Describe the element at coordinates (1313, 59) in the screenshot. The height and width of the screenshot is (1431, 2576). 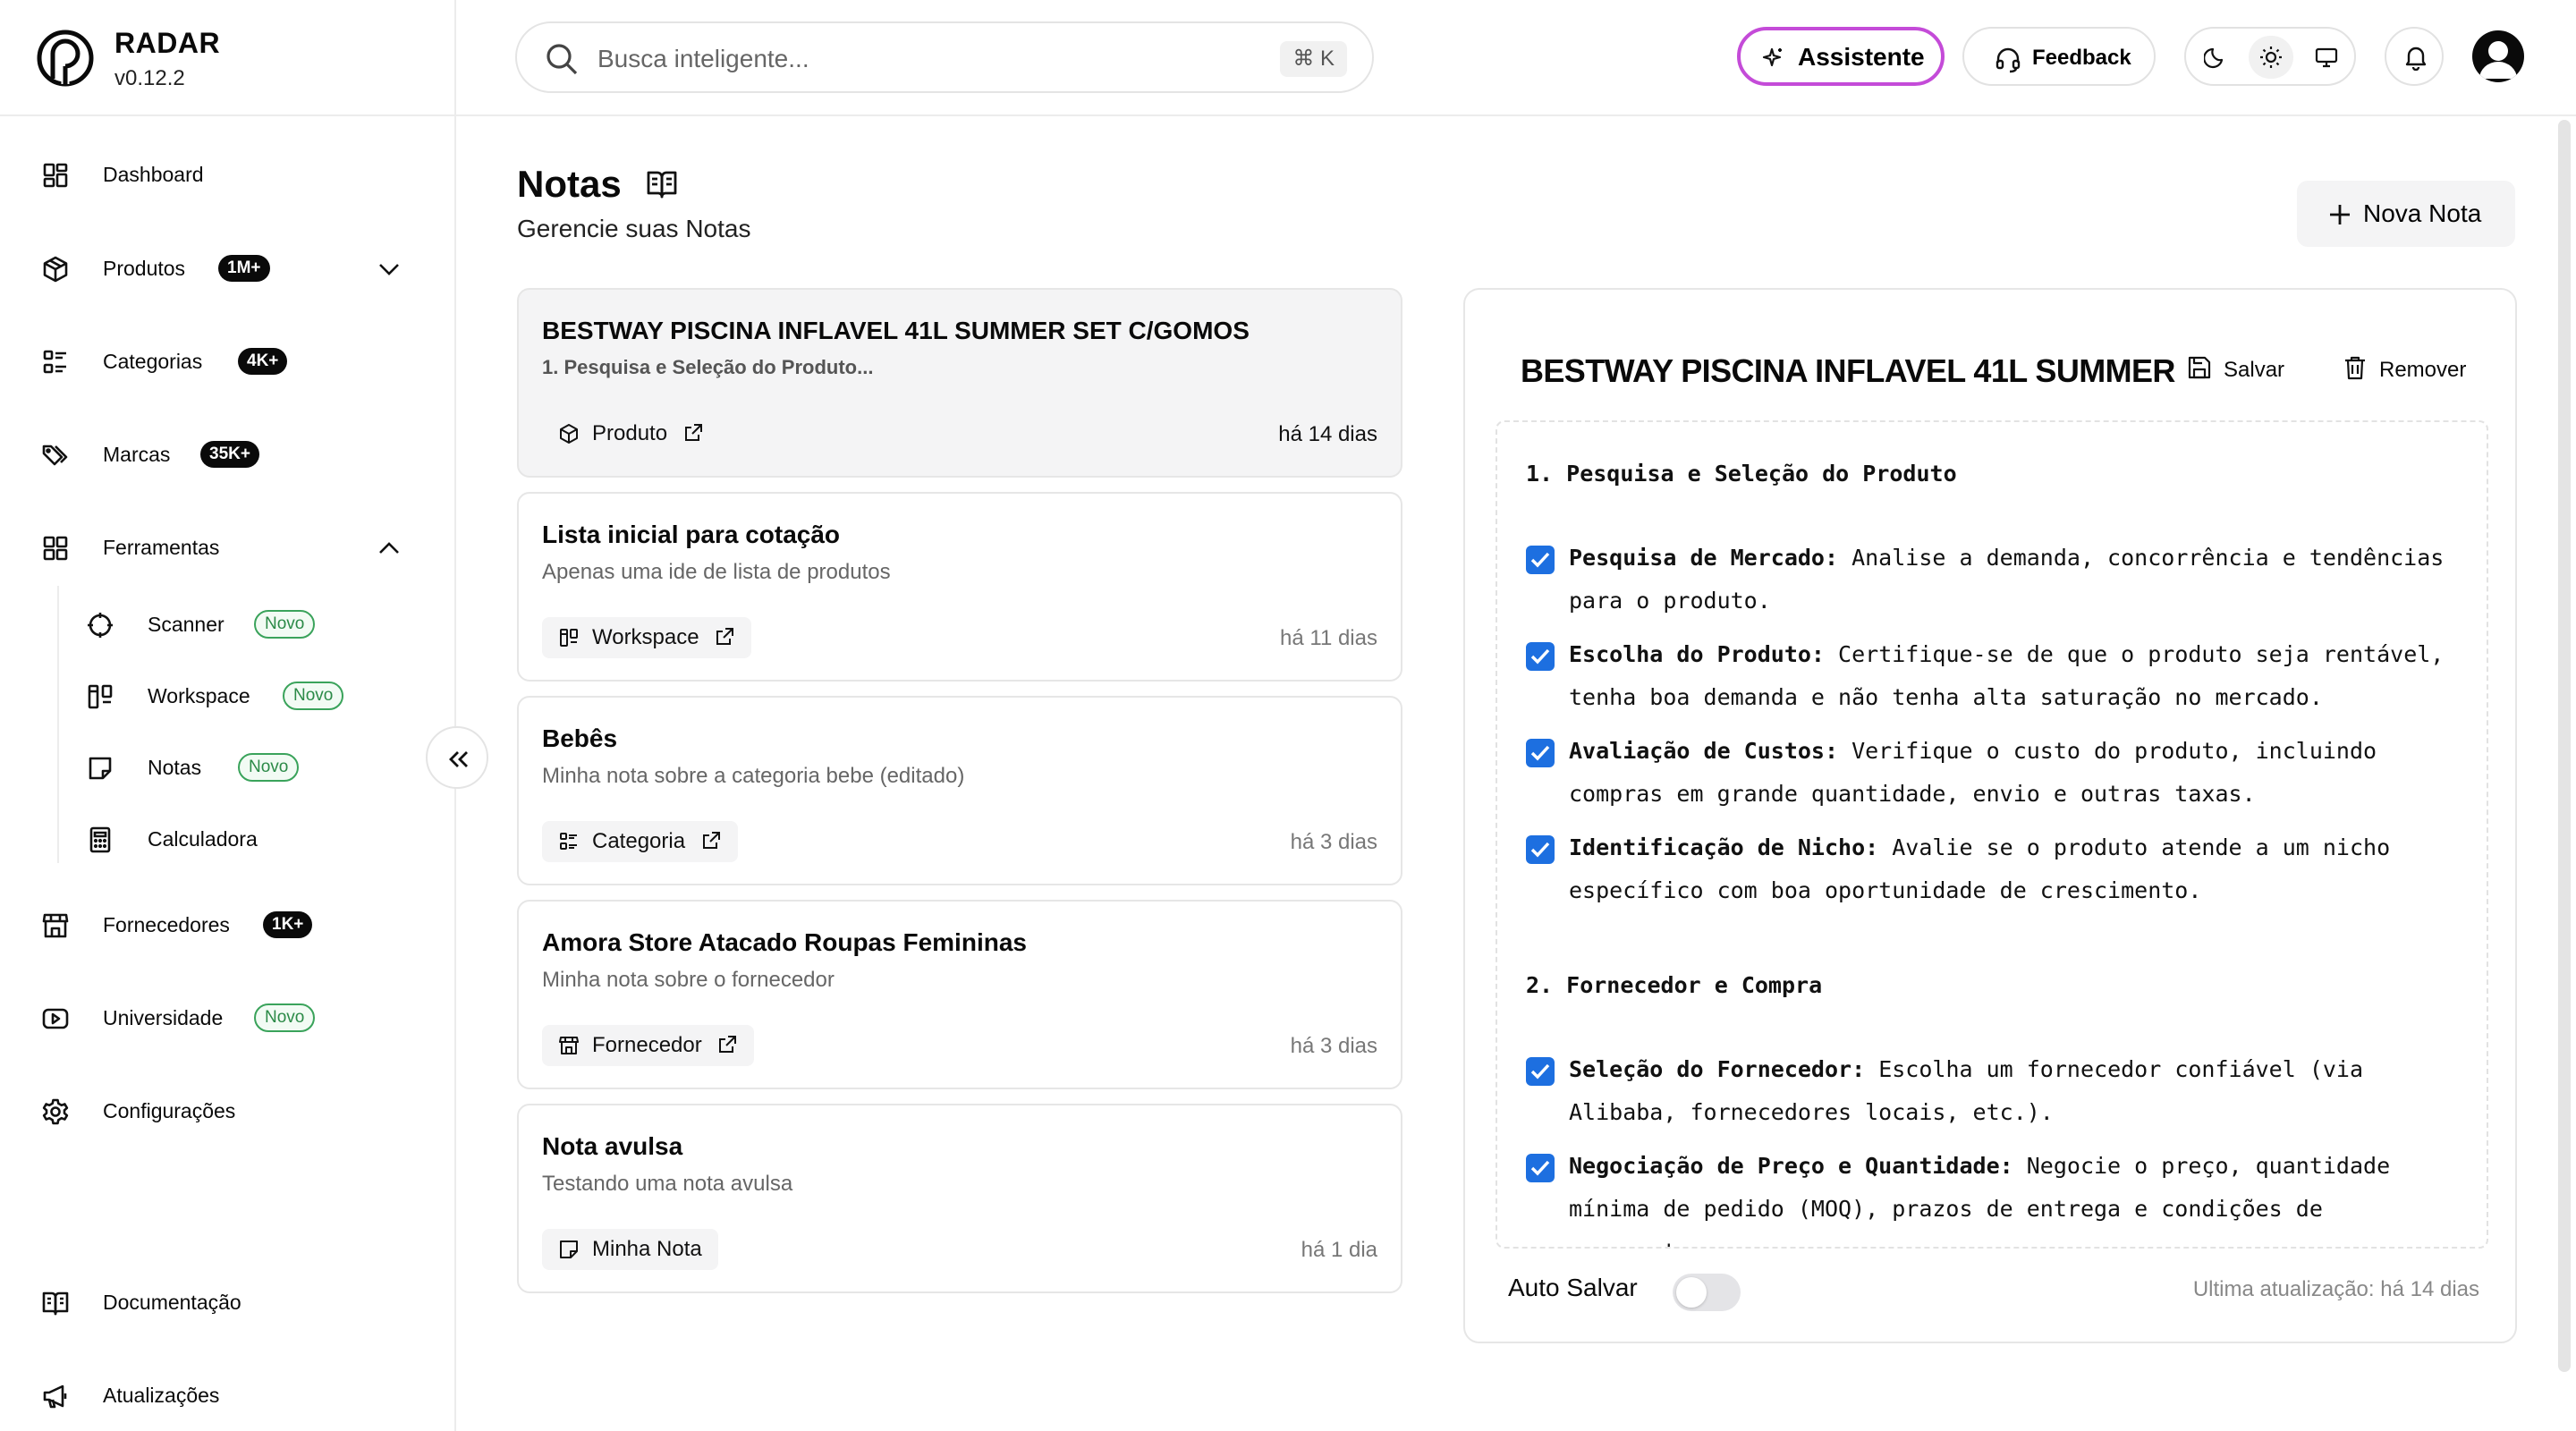
I see `keyboard-shortcut: ⌘ K` at that location.